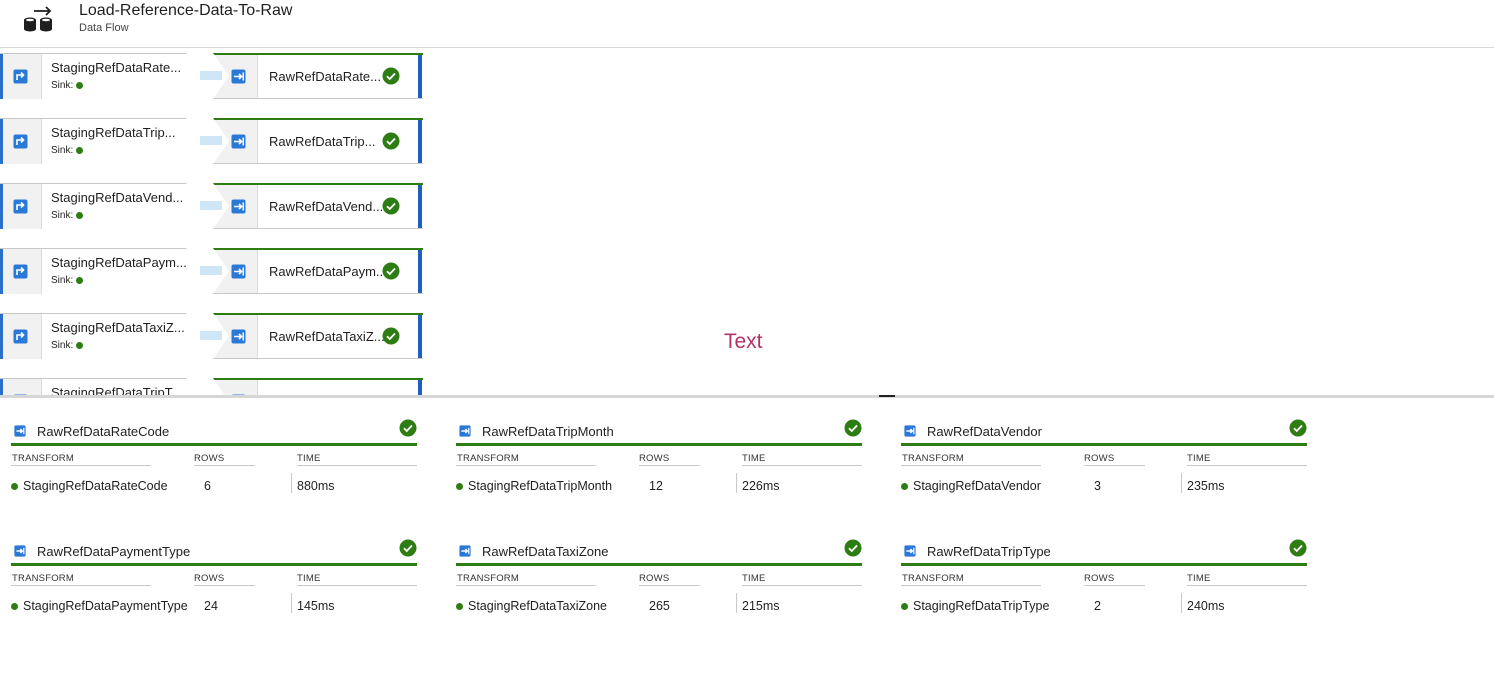 Image resolution: width=1494 pixels, height=689 pixels. What do you see at coordinates (747, 396) in the screenshot?
I see `panel-splitter` at bounding box center [747, 396].